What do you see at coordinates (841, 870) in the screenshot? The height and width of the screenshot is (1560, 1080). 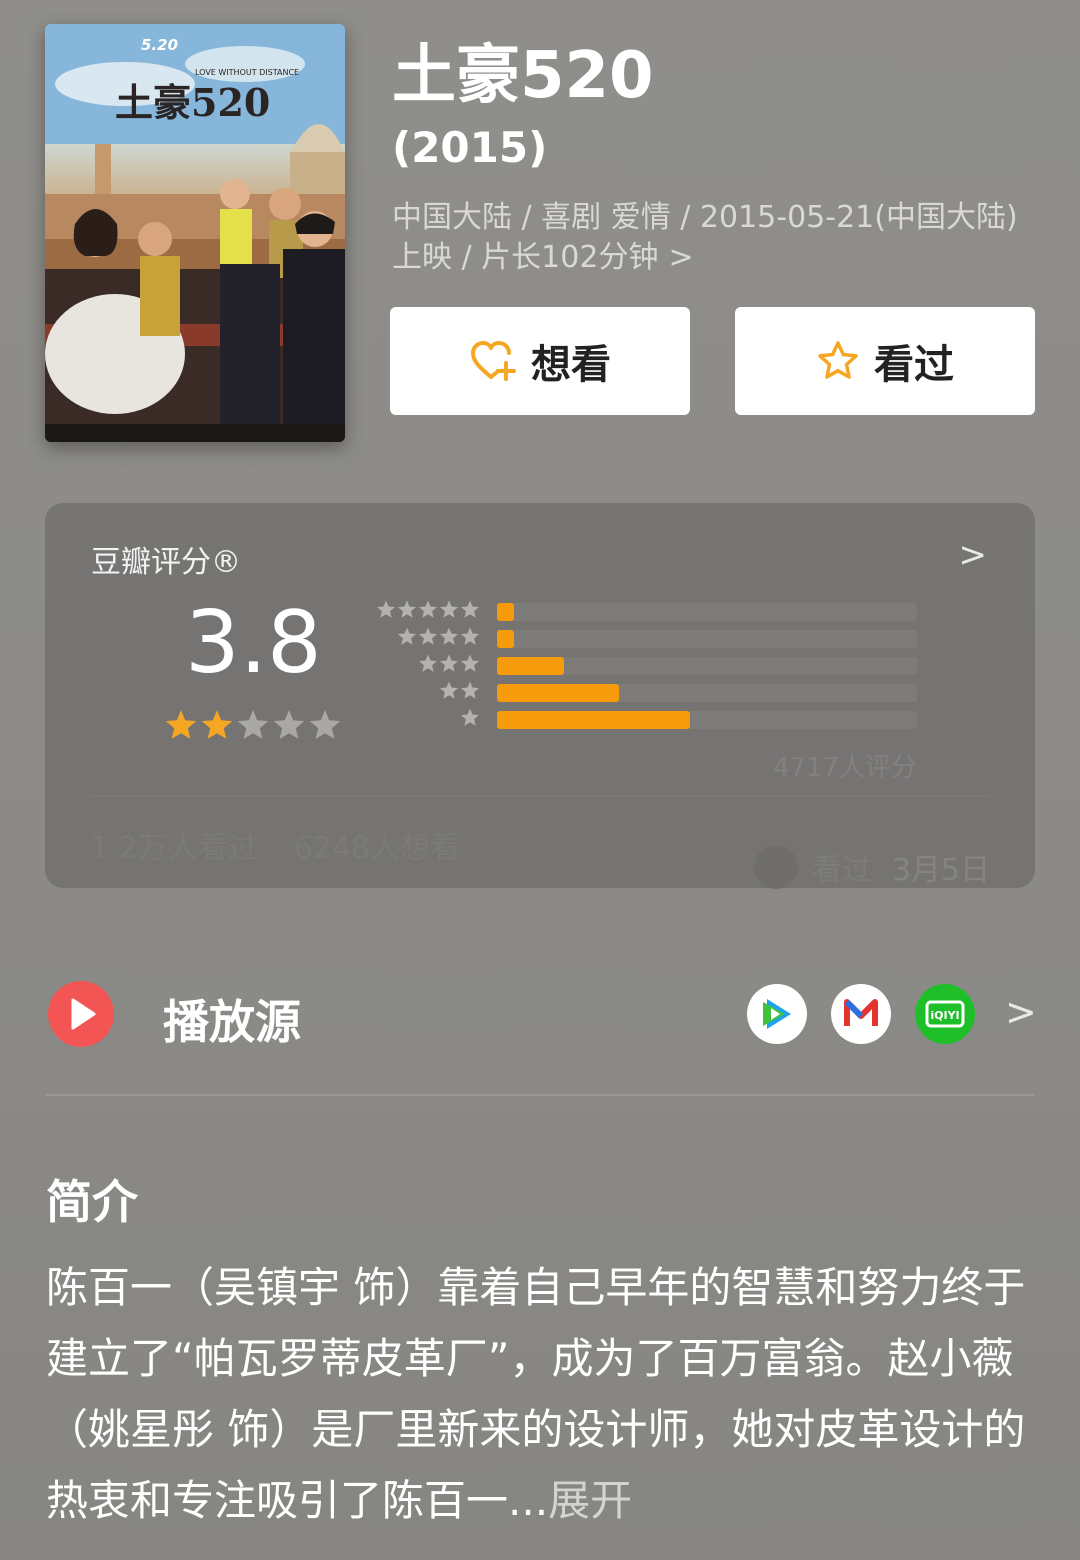 I see `my-status-label: 看过` at bounding box center [841, 870].